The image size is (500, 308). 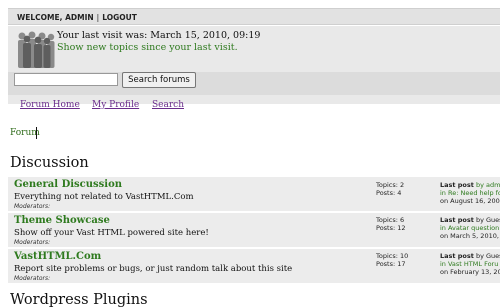 What do you see at coordinates (168, 105) in the screenshot?
I see `nav-search: Search` at bounding box center [168, 105].